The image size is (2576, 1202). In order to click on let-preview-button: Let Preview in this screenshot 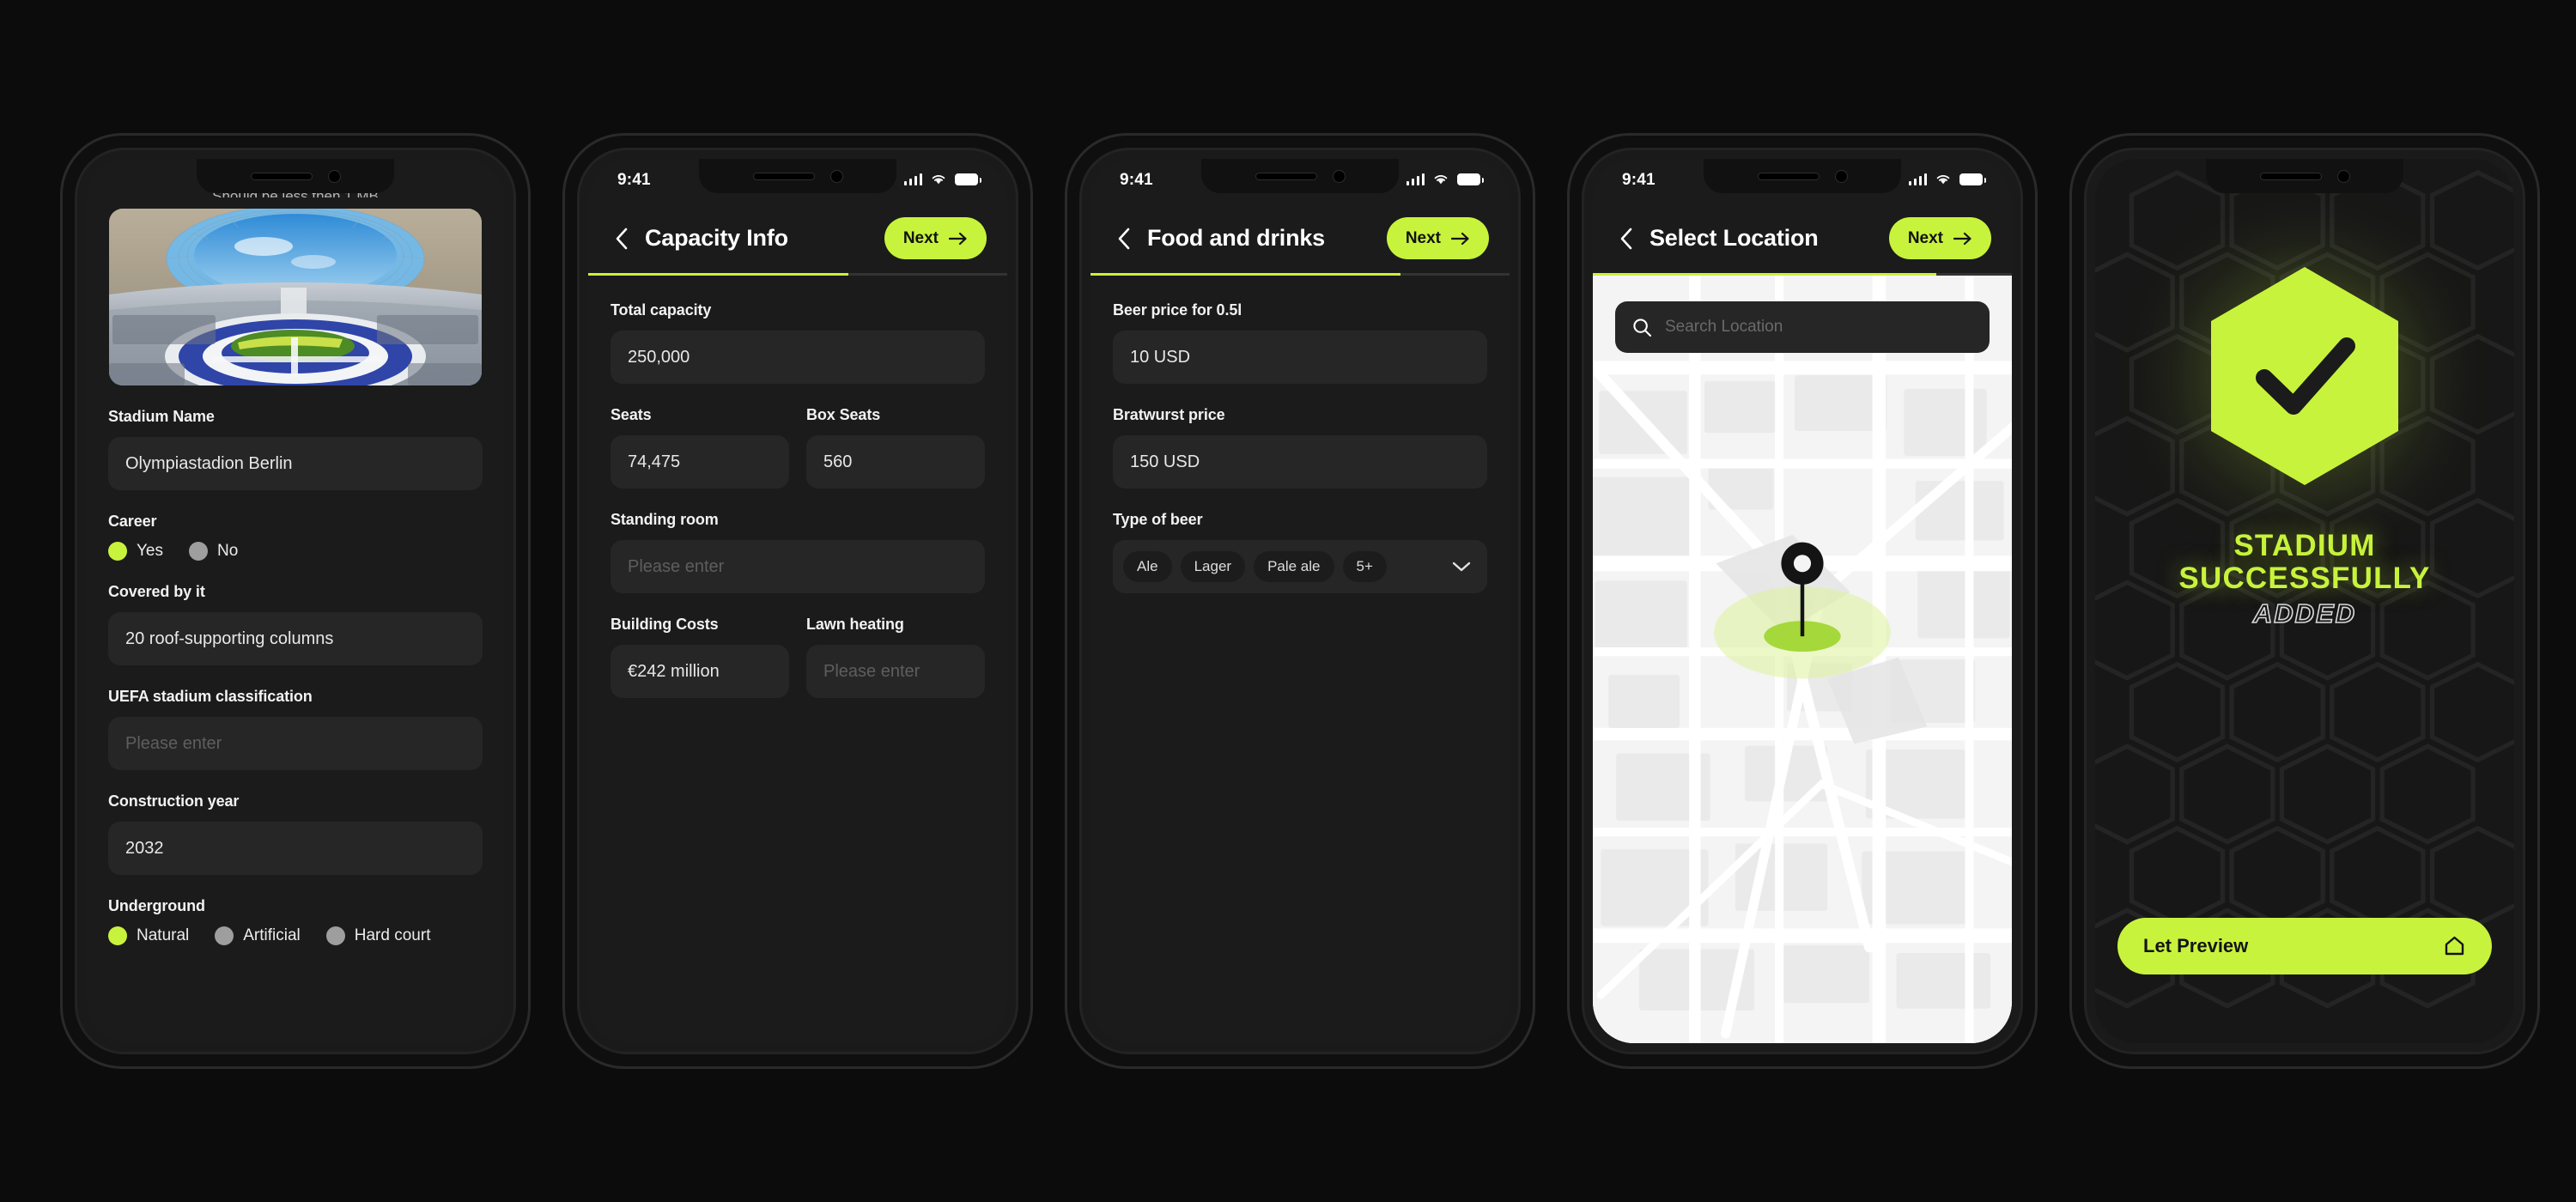, I will do `click(2304, 946)`.